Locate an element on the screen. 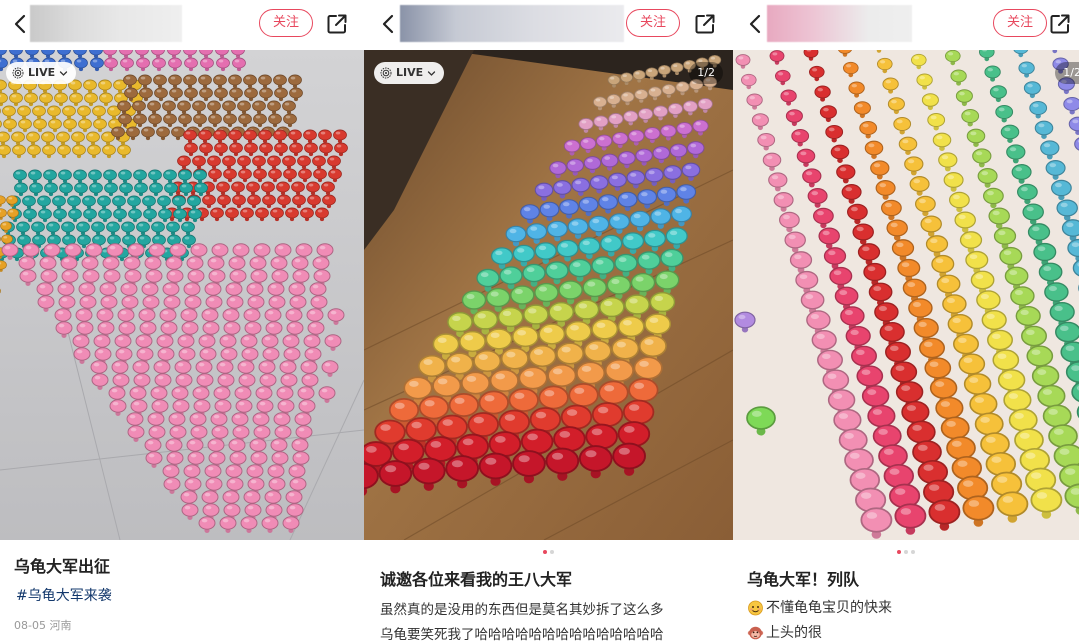  post-text-line: 上头的很 is located at coordinates (784, 632).